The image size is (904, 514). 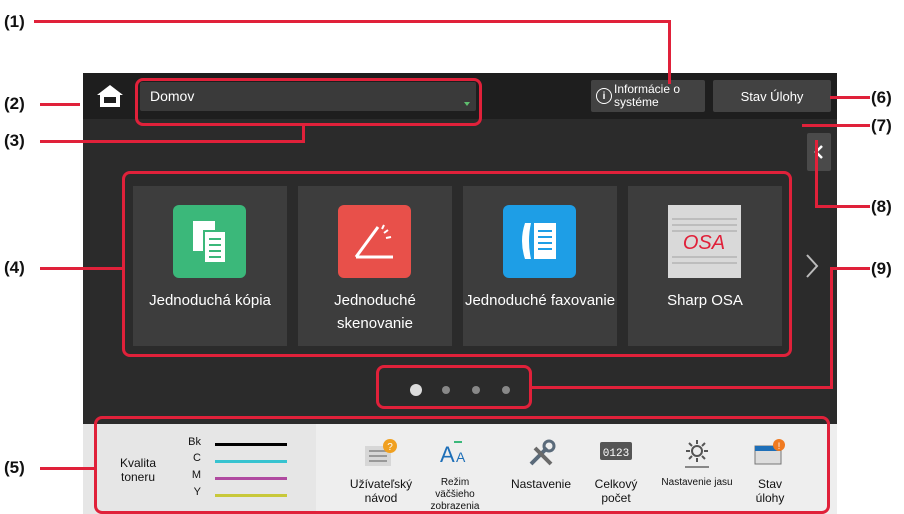 I want to click on callout-label-9: (9), so click(x=881, y=268).